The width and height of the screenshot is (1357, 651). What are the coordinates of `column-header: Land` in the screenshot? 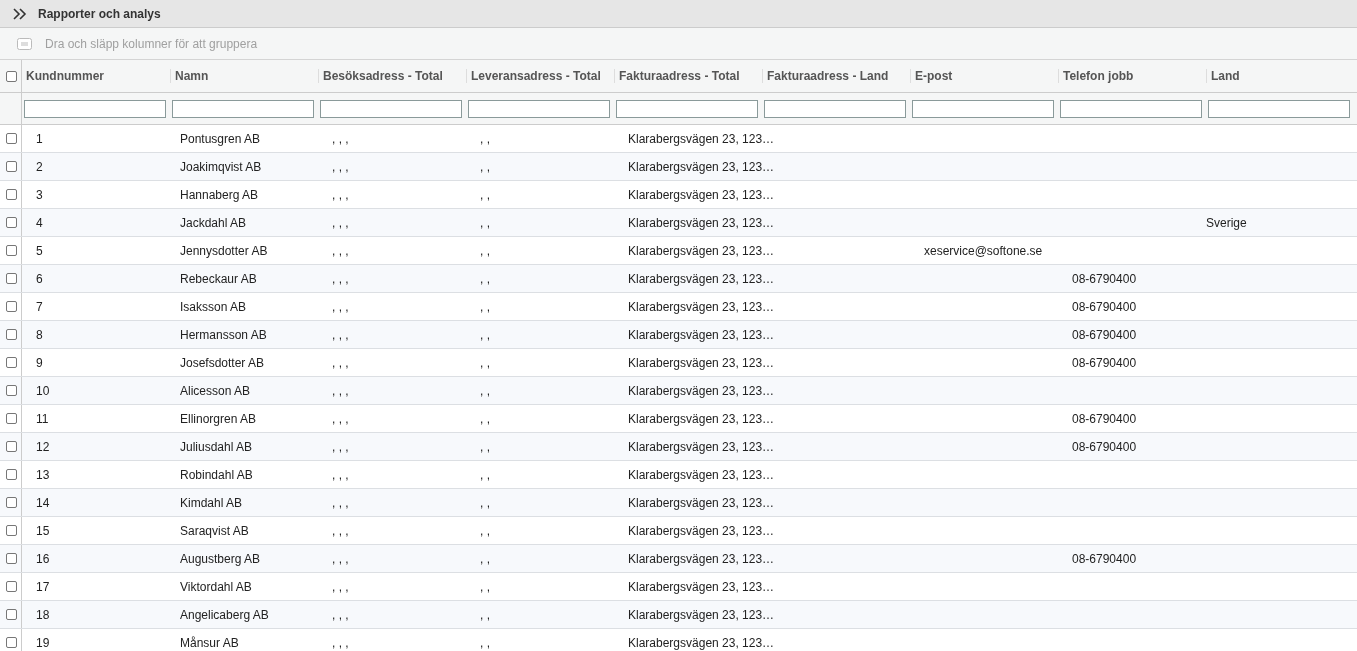 It's located at (1280, 76).